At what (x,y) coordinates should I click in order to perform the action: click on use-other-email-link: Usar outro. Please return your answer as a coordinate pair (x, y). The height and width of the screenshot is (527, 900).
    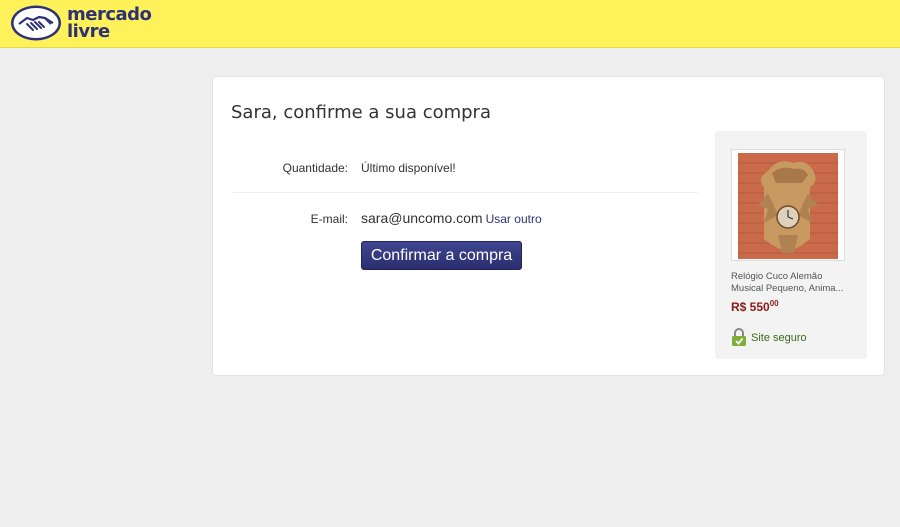
    Looking at the image, I should click on (514, 219).